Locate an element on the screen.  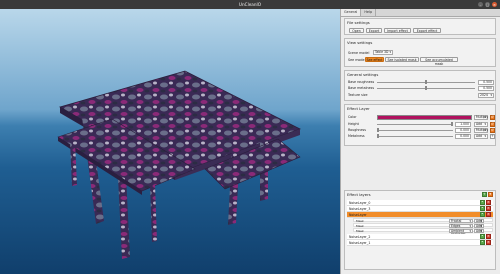
roughness-slider is located at coordinates (415, 130).